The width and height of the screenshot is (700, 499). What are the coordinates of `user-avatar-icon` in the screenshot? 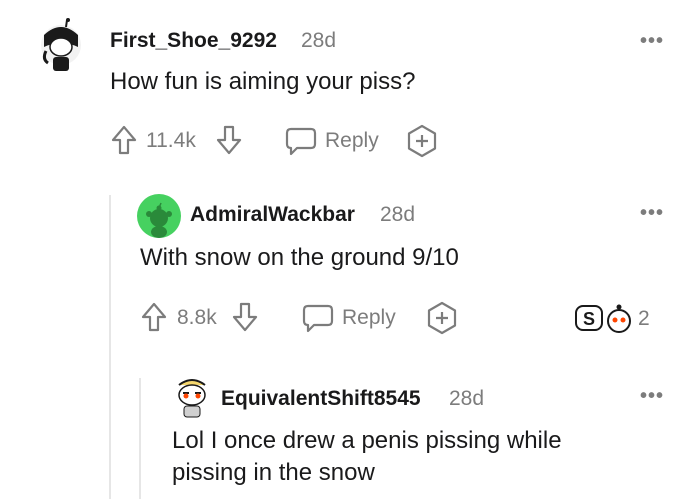 It's located at (61, 44).